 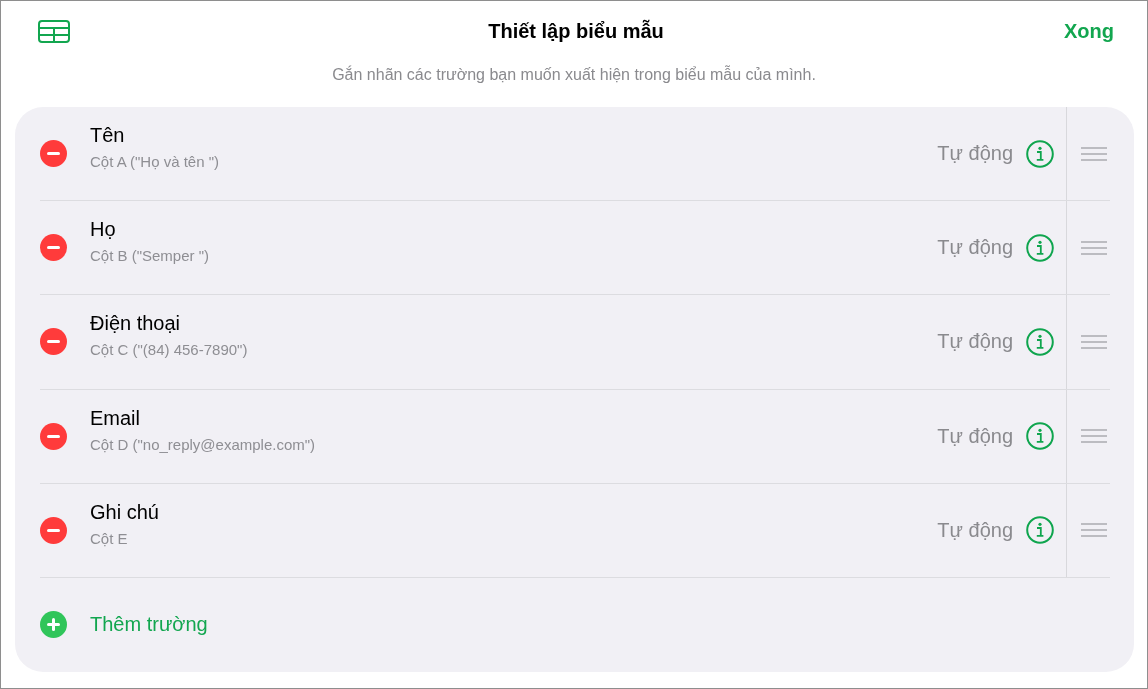 What do you see at coordinates (576, 31) in the screenshot?
I see `window-title: Thiết lập biểu mẫu` at bounding box center [576, 31].